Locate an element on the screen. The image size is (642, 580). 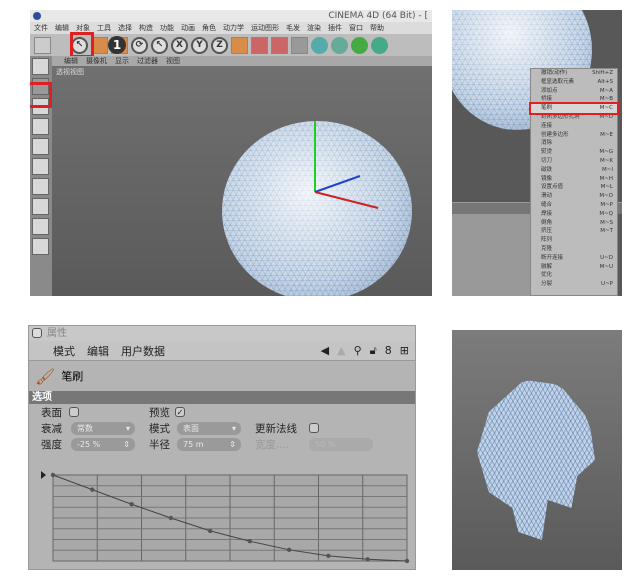
menu-edit: 编辑 is located at coordinates (98, 351).